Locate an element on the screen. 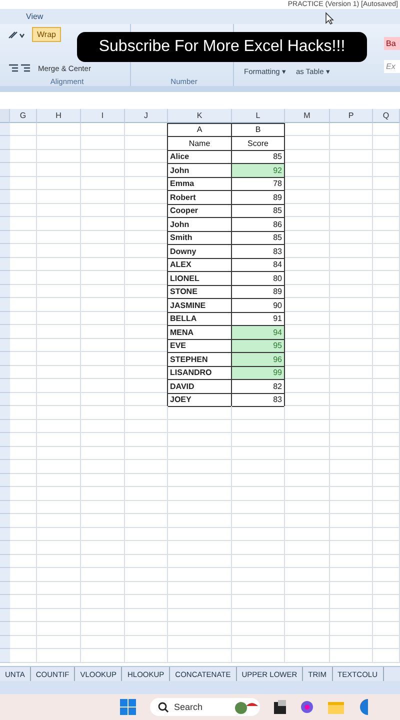  wrap-text-button: Wrap is located at coordinates (46, 34).